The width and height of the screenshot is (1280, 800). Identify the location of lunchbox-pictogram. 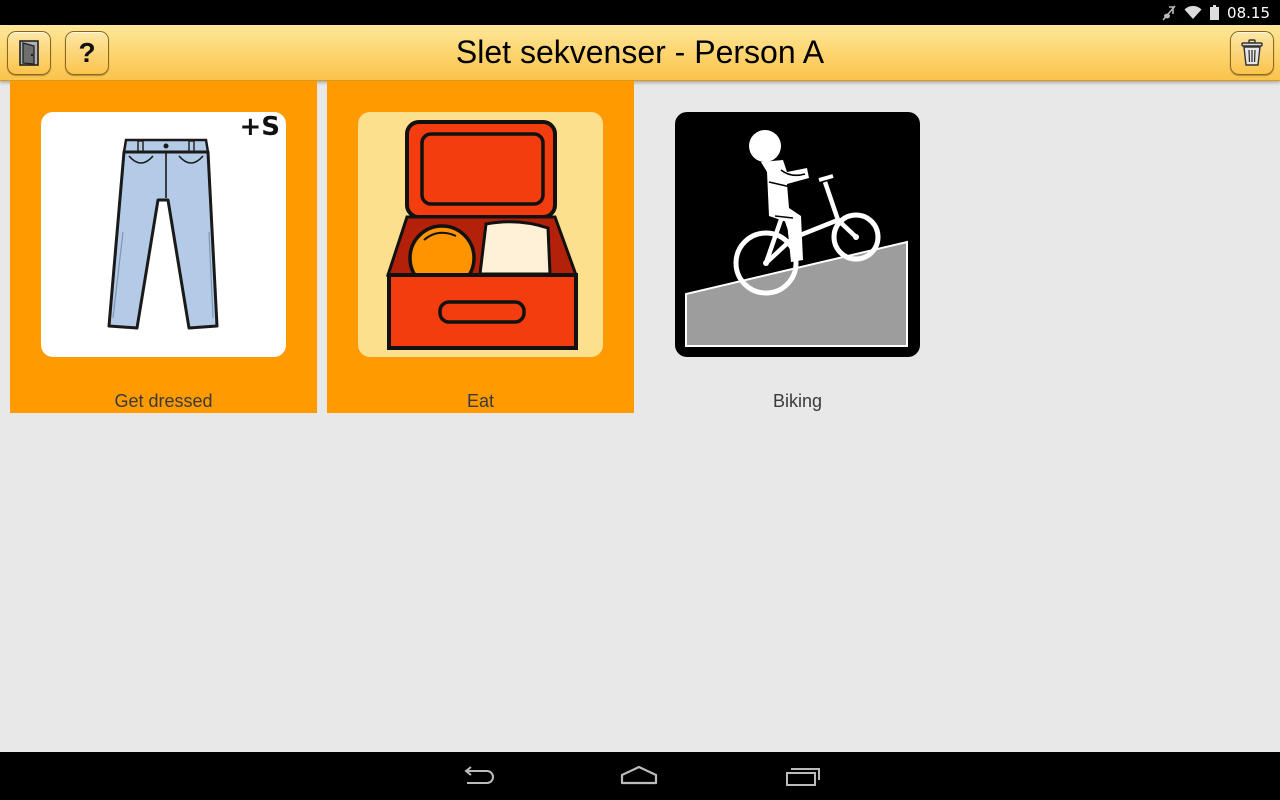
(480, 234).